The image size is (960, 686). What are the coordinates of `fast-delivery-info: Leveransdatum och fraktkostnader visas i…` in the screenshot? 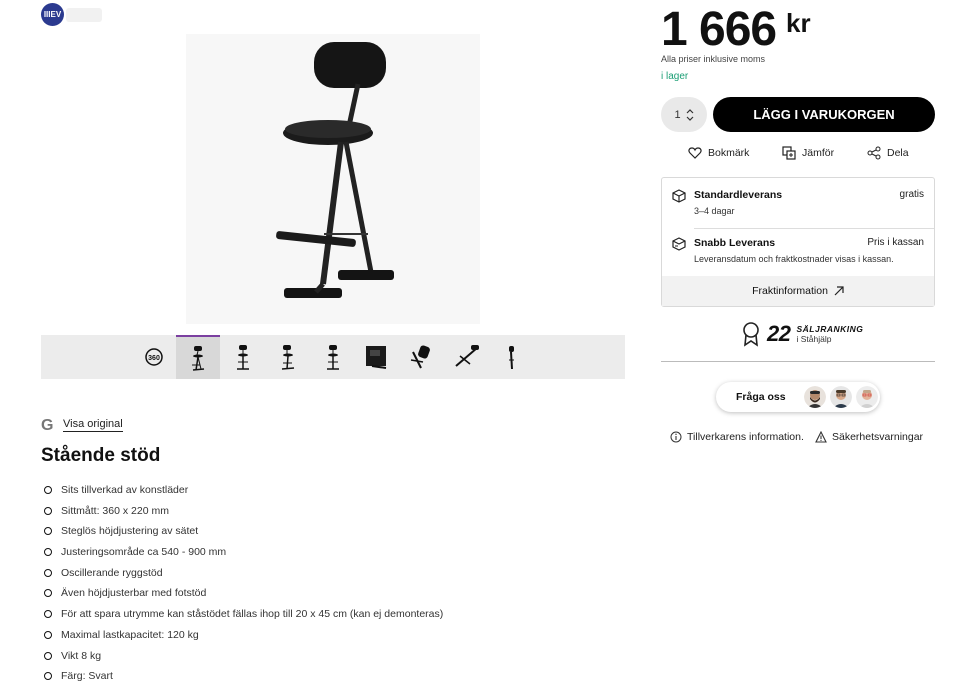 It's located at (794, 259).